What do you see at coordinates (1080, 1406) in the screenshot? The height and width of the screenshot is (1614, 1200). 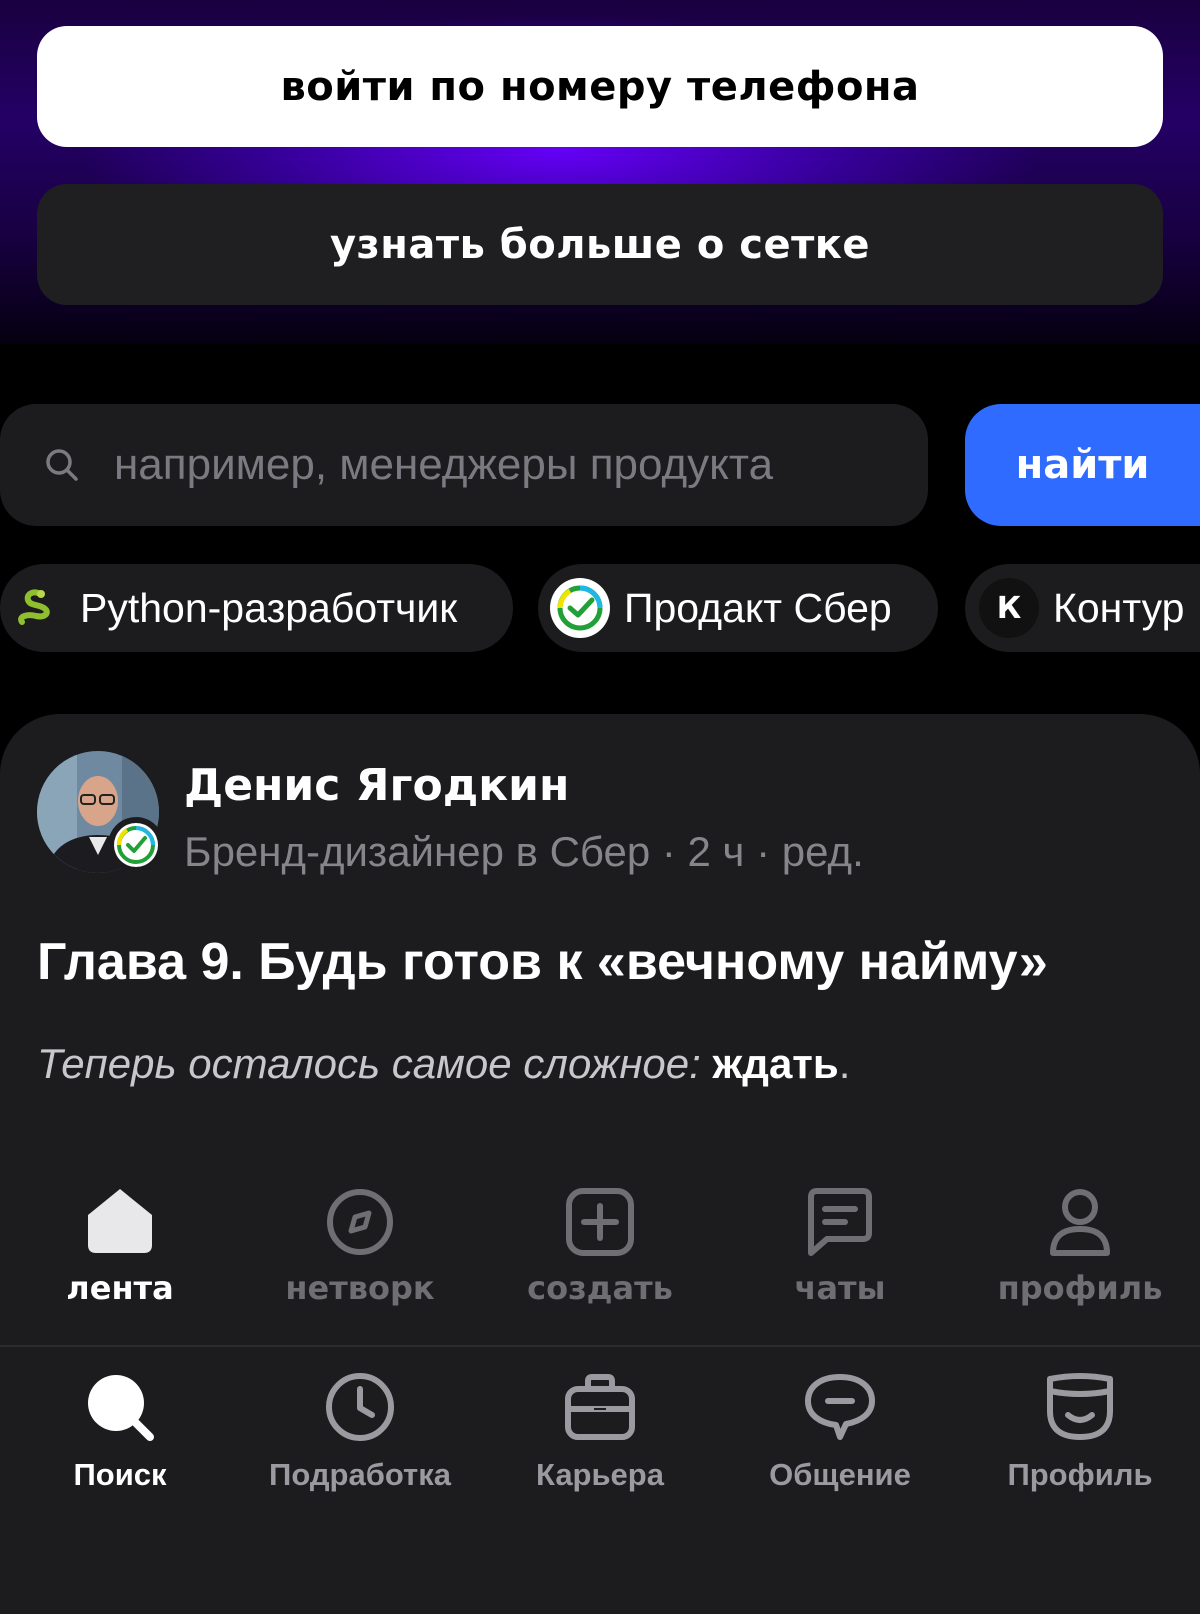 I see `face-icon` at bounding box center [1080, 1406].